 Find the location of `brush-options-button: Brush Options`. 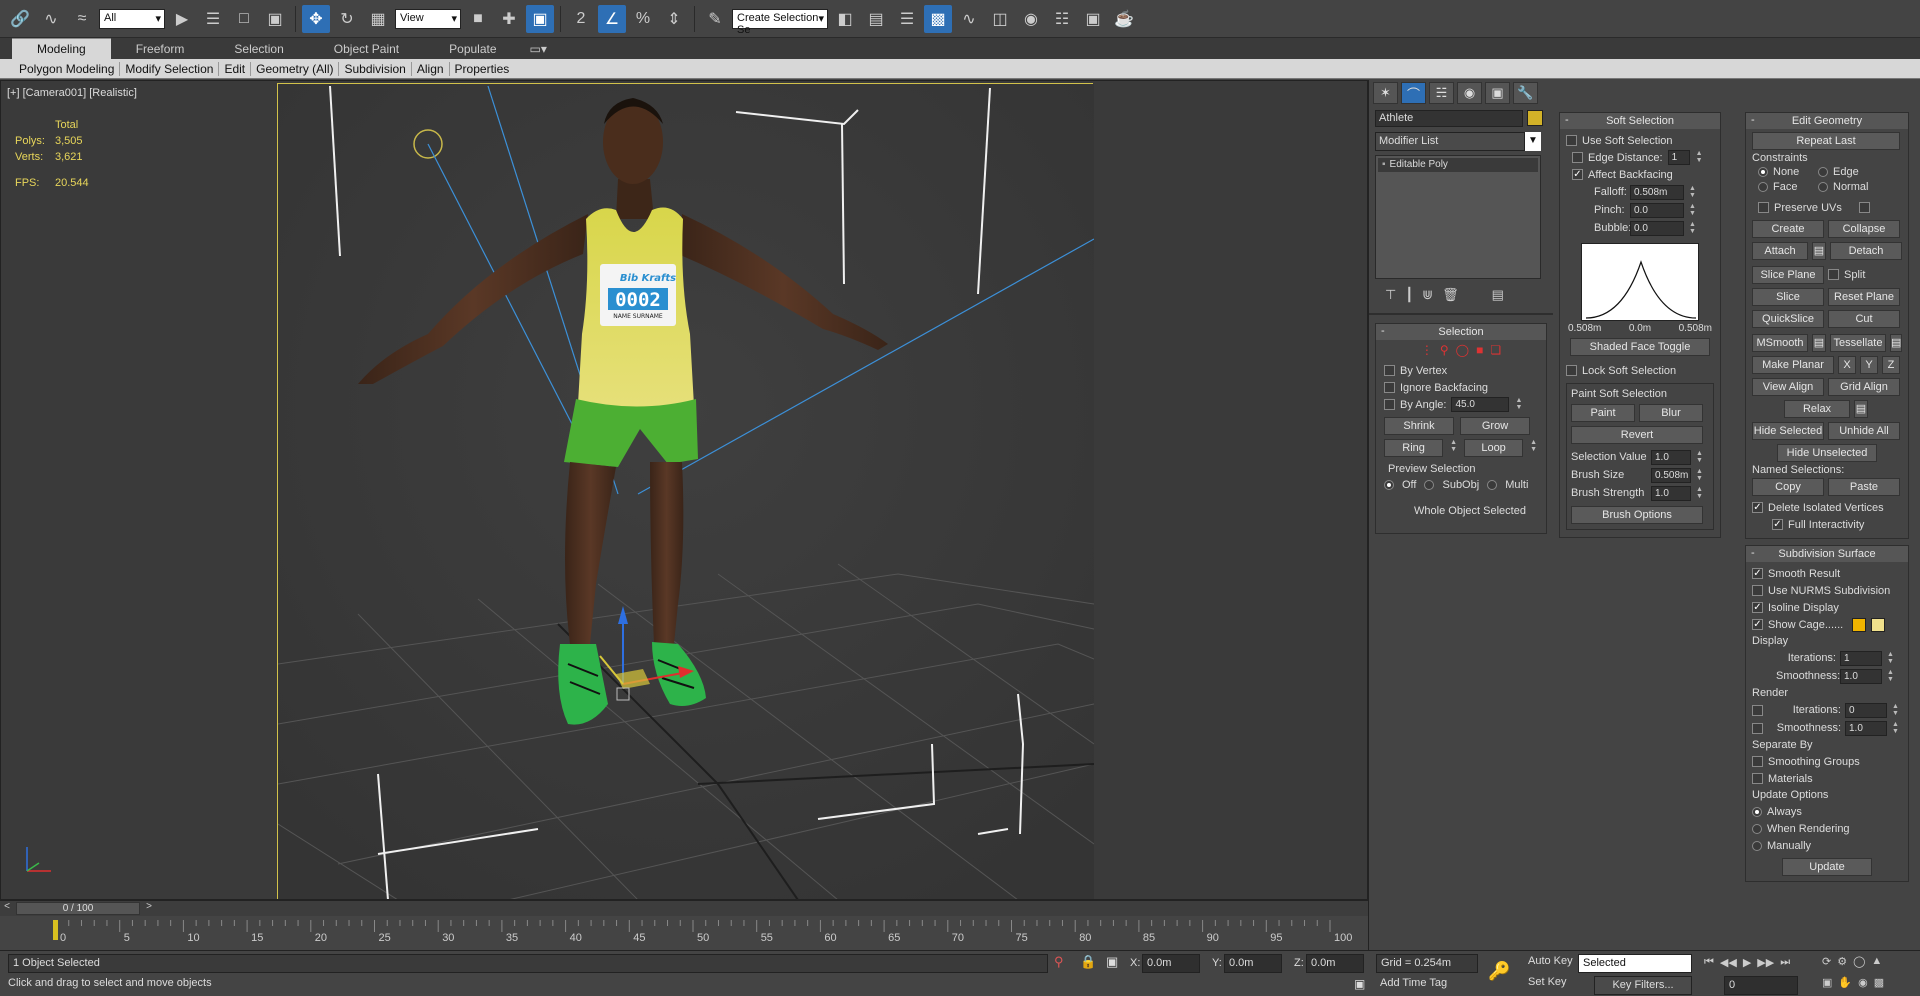

brush-options-button: Brush Options is located at coordinates (1637, 515).